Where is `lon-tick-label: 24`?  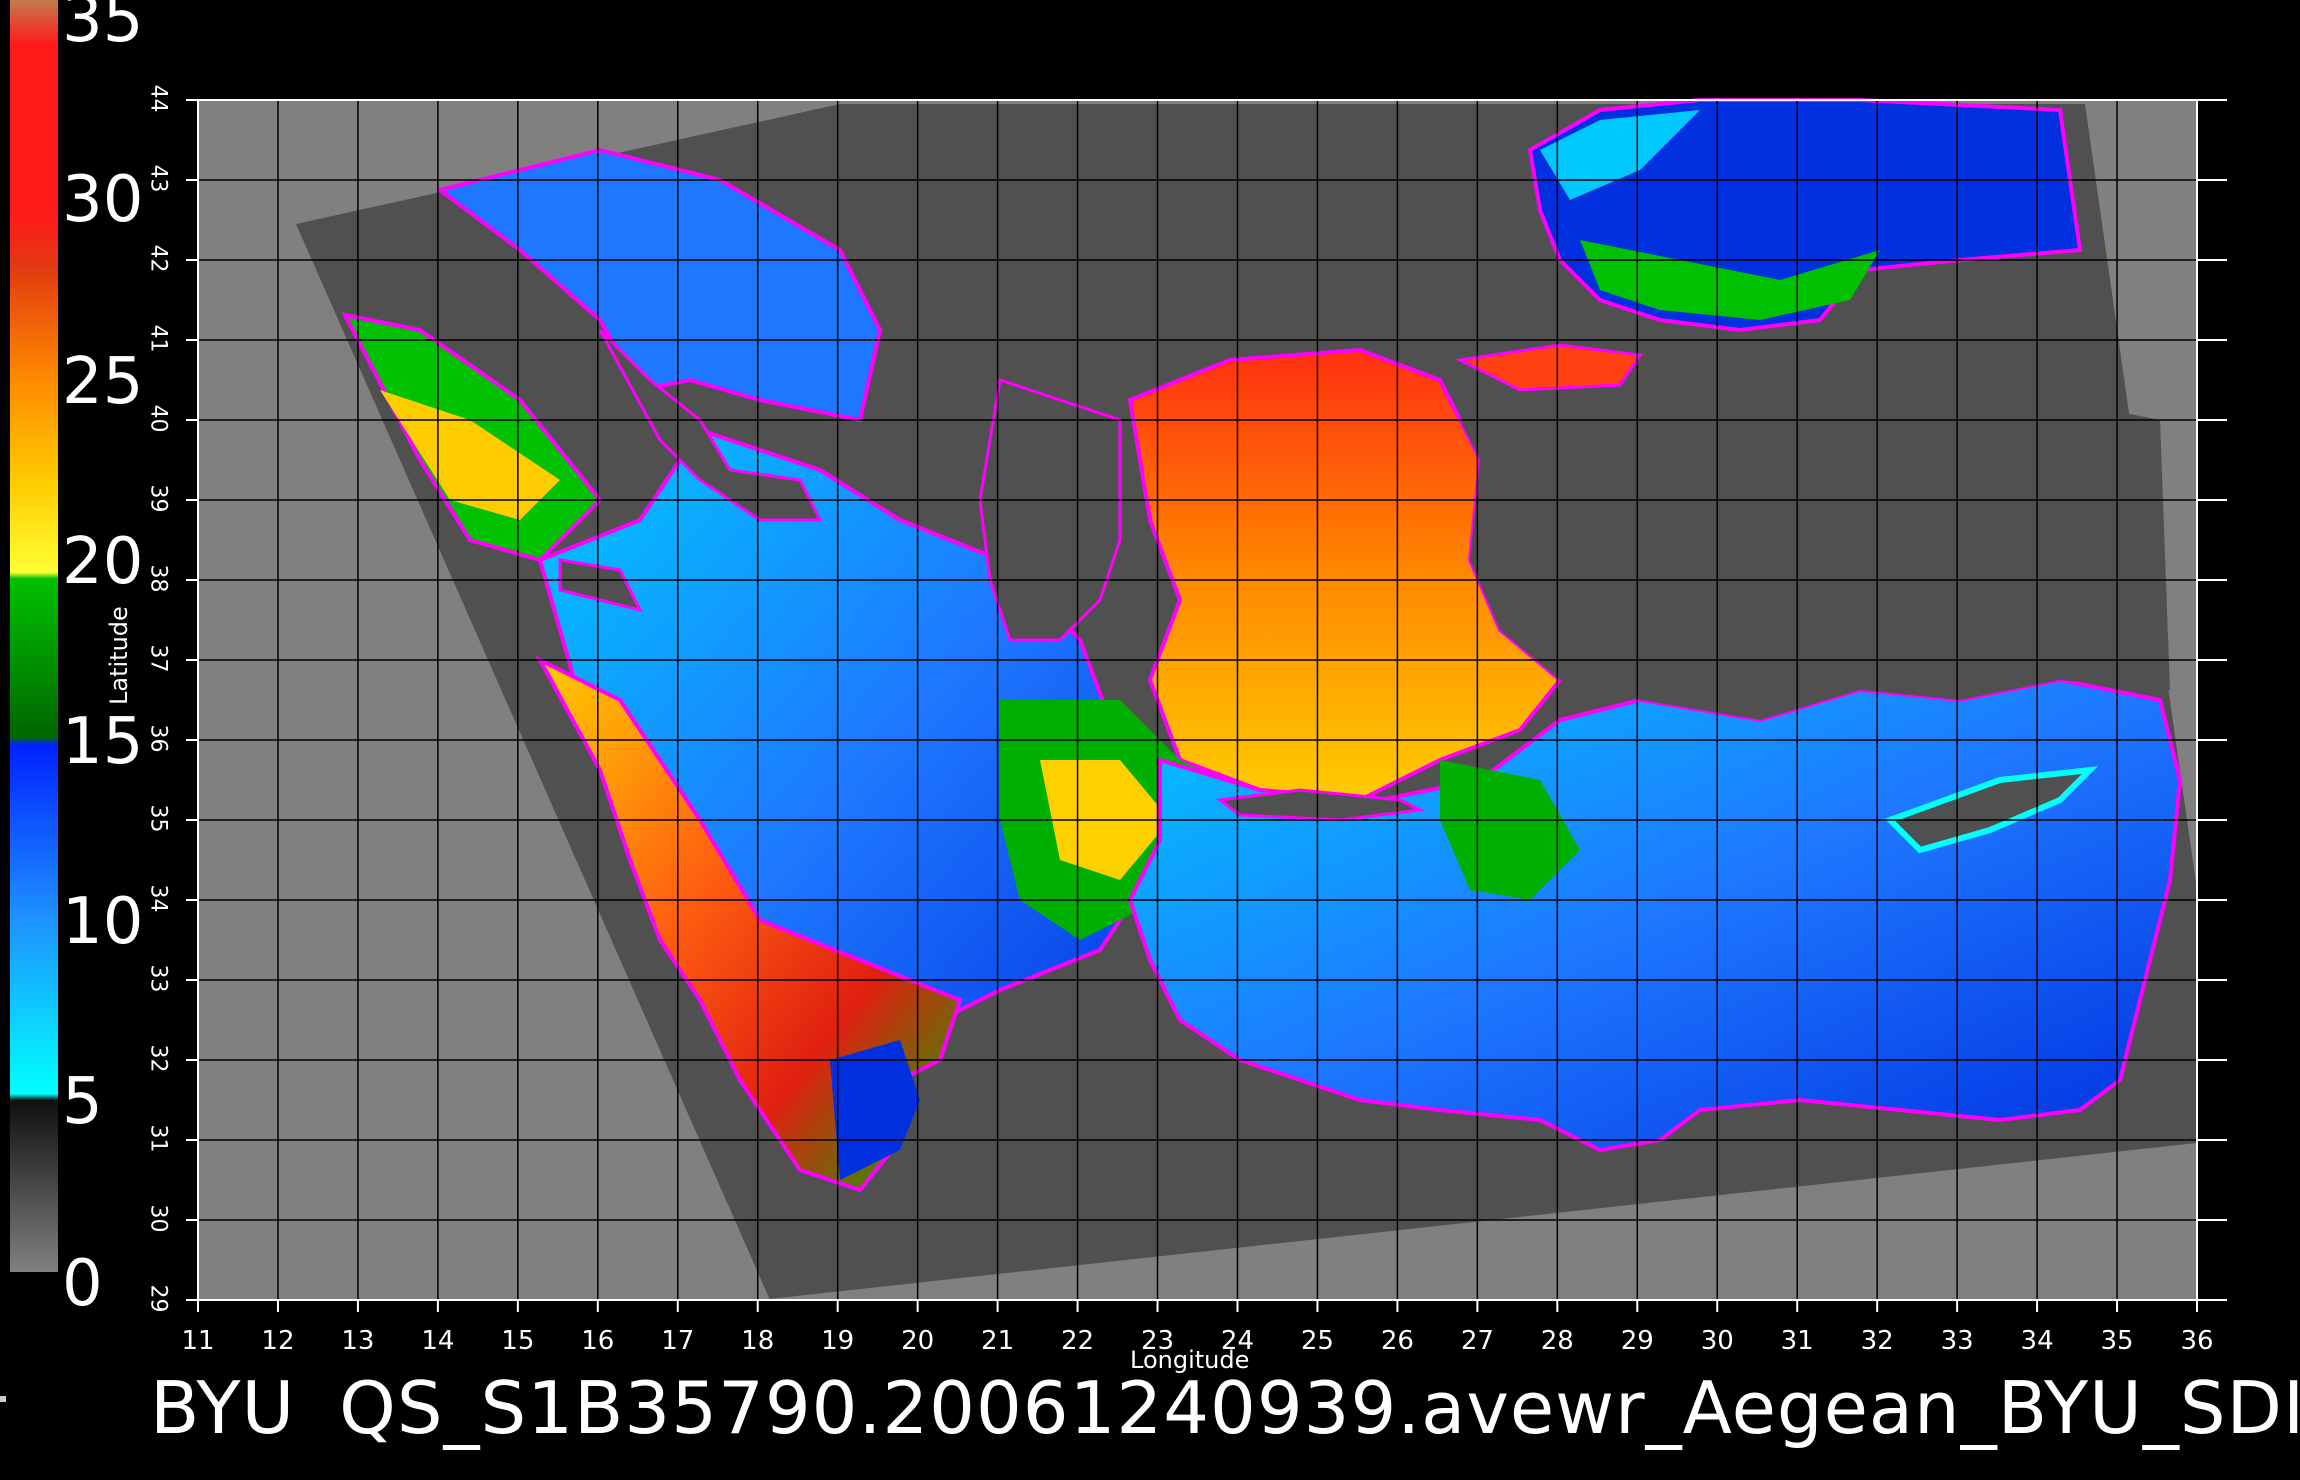
lon-tick-label: 24 is located at coordinates (1237, 1341).